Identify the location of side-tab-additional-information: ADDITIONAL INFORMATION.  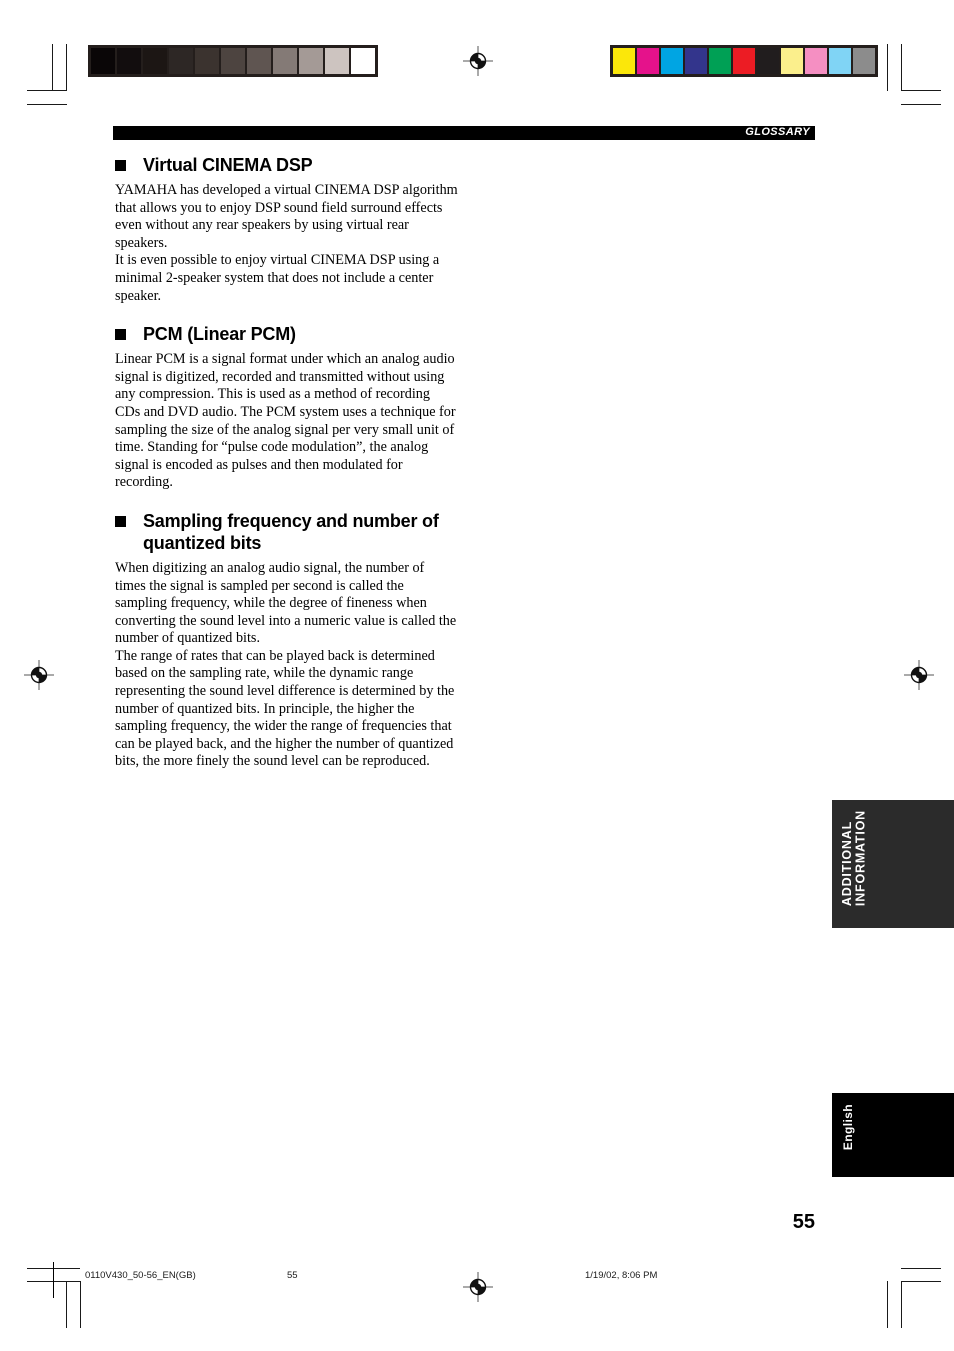
(893, 864).